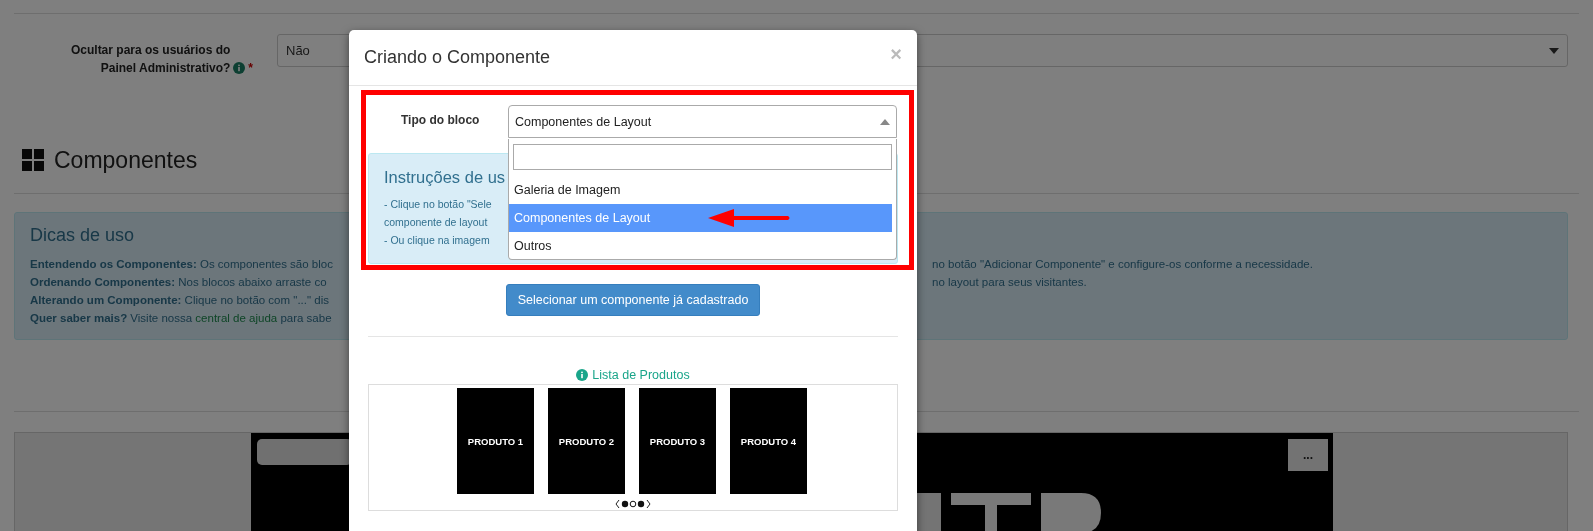 This screenshot has height=531, width=1593. I want to click on modal-title: Criando o Componente, so click(457, 57).